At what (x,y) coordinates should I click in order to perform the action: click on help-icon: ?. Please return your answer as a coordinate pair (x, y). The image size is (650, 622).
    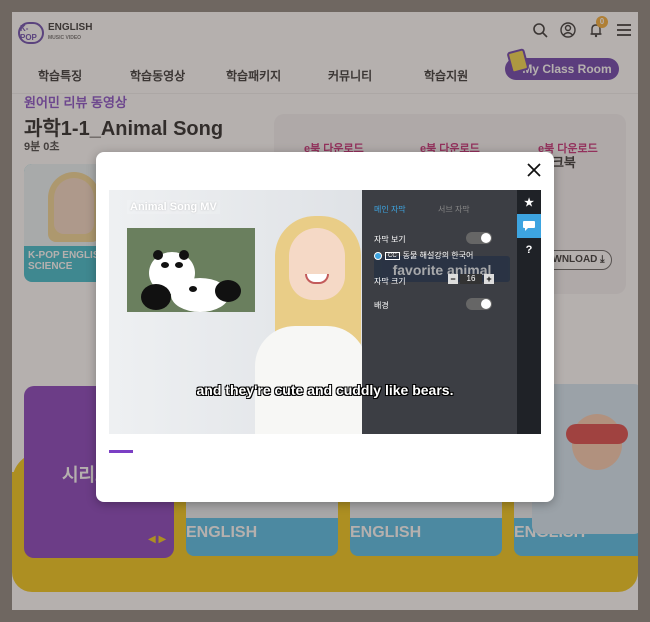
    Looking at the image, I should click on (529, 250).